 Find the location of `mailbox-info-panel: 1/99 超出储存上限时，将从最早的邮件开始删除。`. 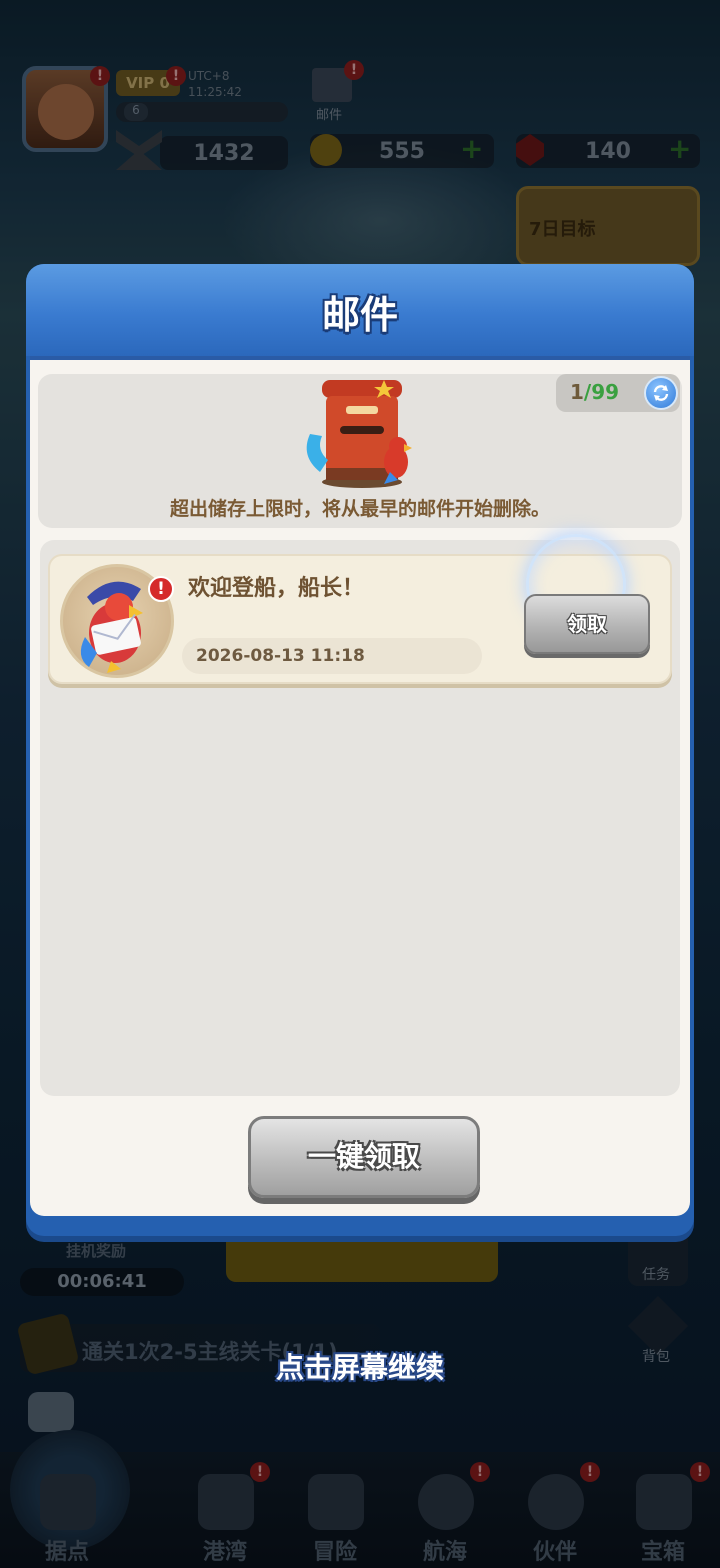

mailbox-info-panel: 1/99 超出储存上限时，将从最早的邮件开始删除。 is located at coordinates (360, 451).